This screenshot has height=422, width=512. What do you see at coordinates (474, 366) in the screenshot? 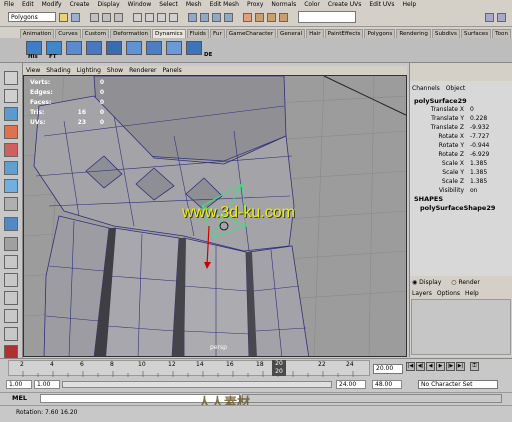
I see `key-icon: ⚿` at bounding box center [474, 366].